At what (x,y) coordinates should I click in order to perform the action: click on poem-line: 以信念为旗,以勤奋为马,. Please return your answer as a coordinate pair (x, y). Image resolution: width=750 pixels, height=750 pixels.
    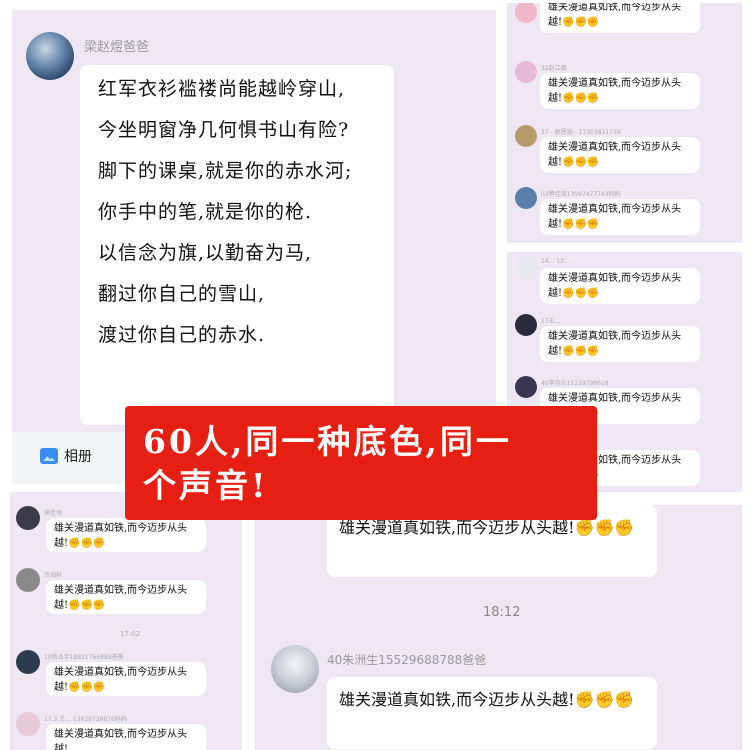
    Looking at the image, I should click on (205, 253).